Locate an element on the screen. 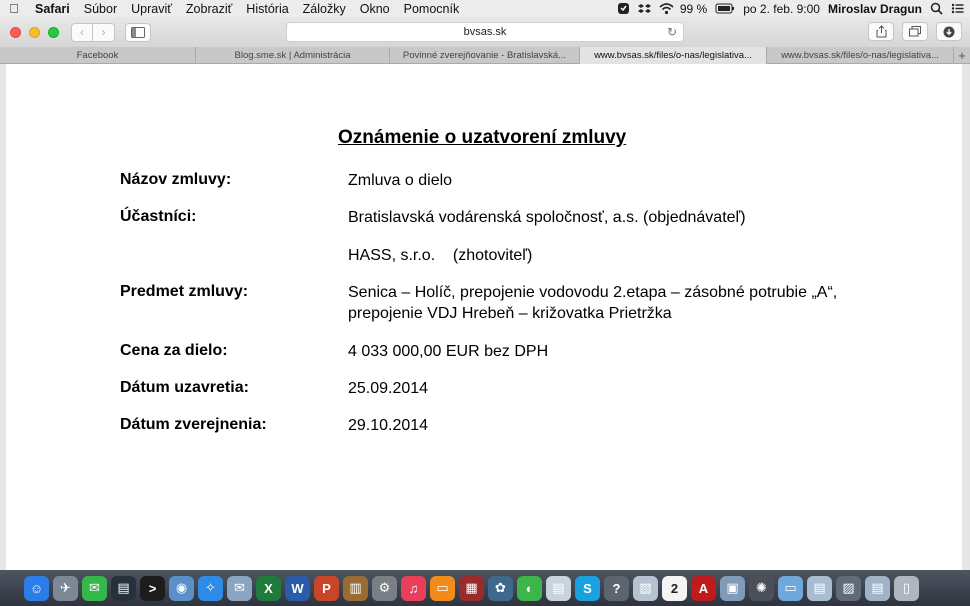 The height and width of the screenshot is (606, 970). photo-booth-icon: ▦ is located at coordinates (471, 588).